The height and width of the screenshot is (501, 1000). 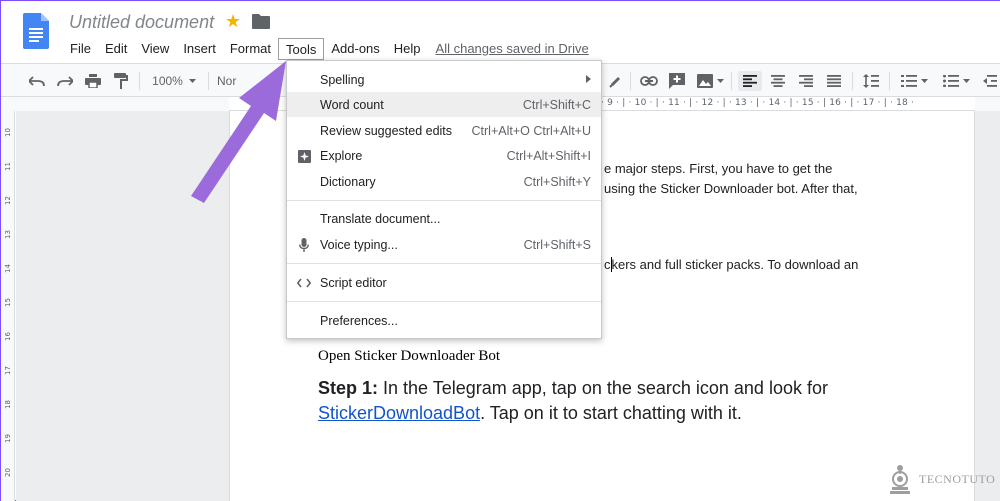 What do you see at coordinates (557, 245) in the screenshot?
I see `menu-item-shortcut: Ctrl+Shift+S` at bounding box center [557, 245].